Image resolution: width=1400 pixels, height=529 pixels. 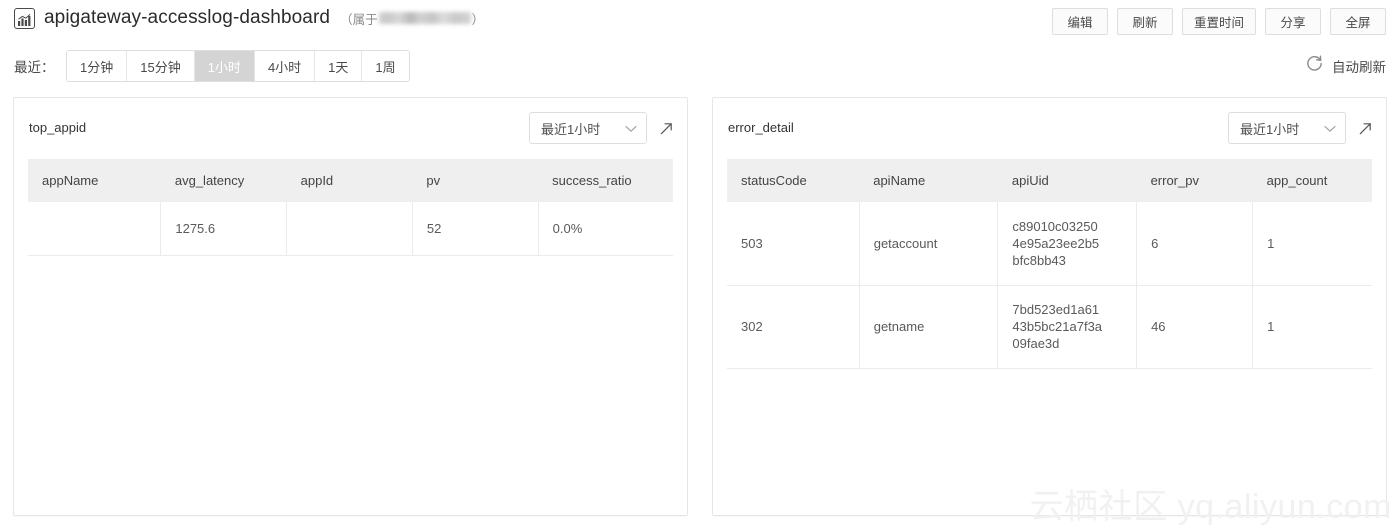 I want to click on cell-success-ratio: 0.0%, so click(x=605, y=229).